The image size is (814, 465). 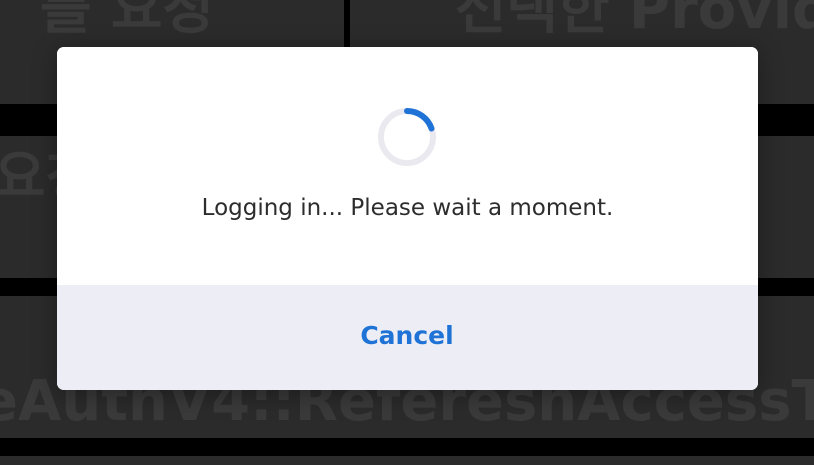 I want to click on cancel-button: Cancel, so click(x=407, y=335).